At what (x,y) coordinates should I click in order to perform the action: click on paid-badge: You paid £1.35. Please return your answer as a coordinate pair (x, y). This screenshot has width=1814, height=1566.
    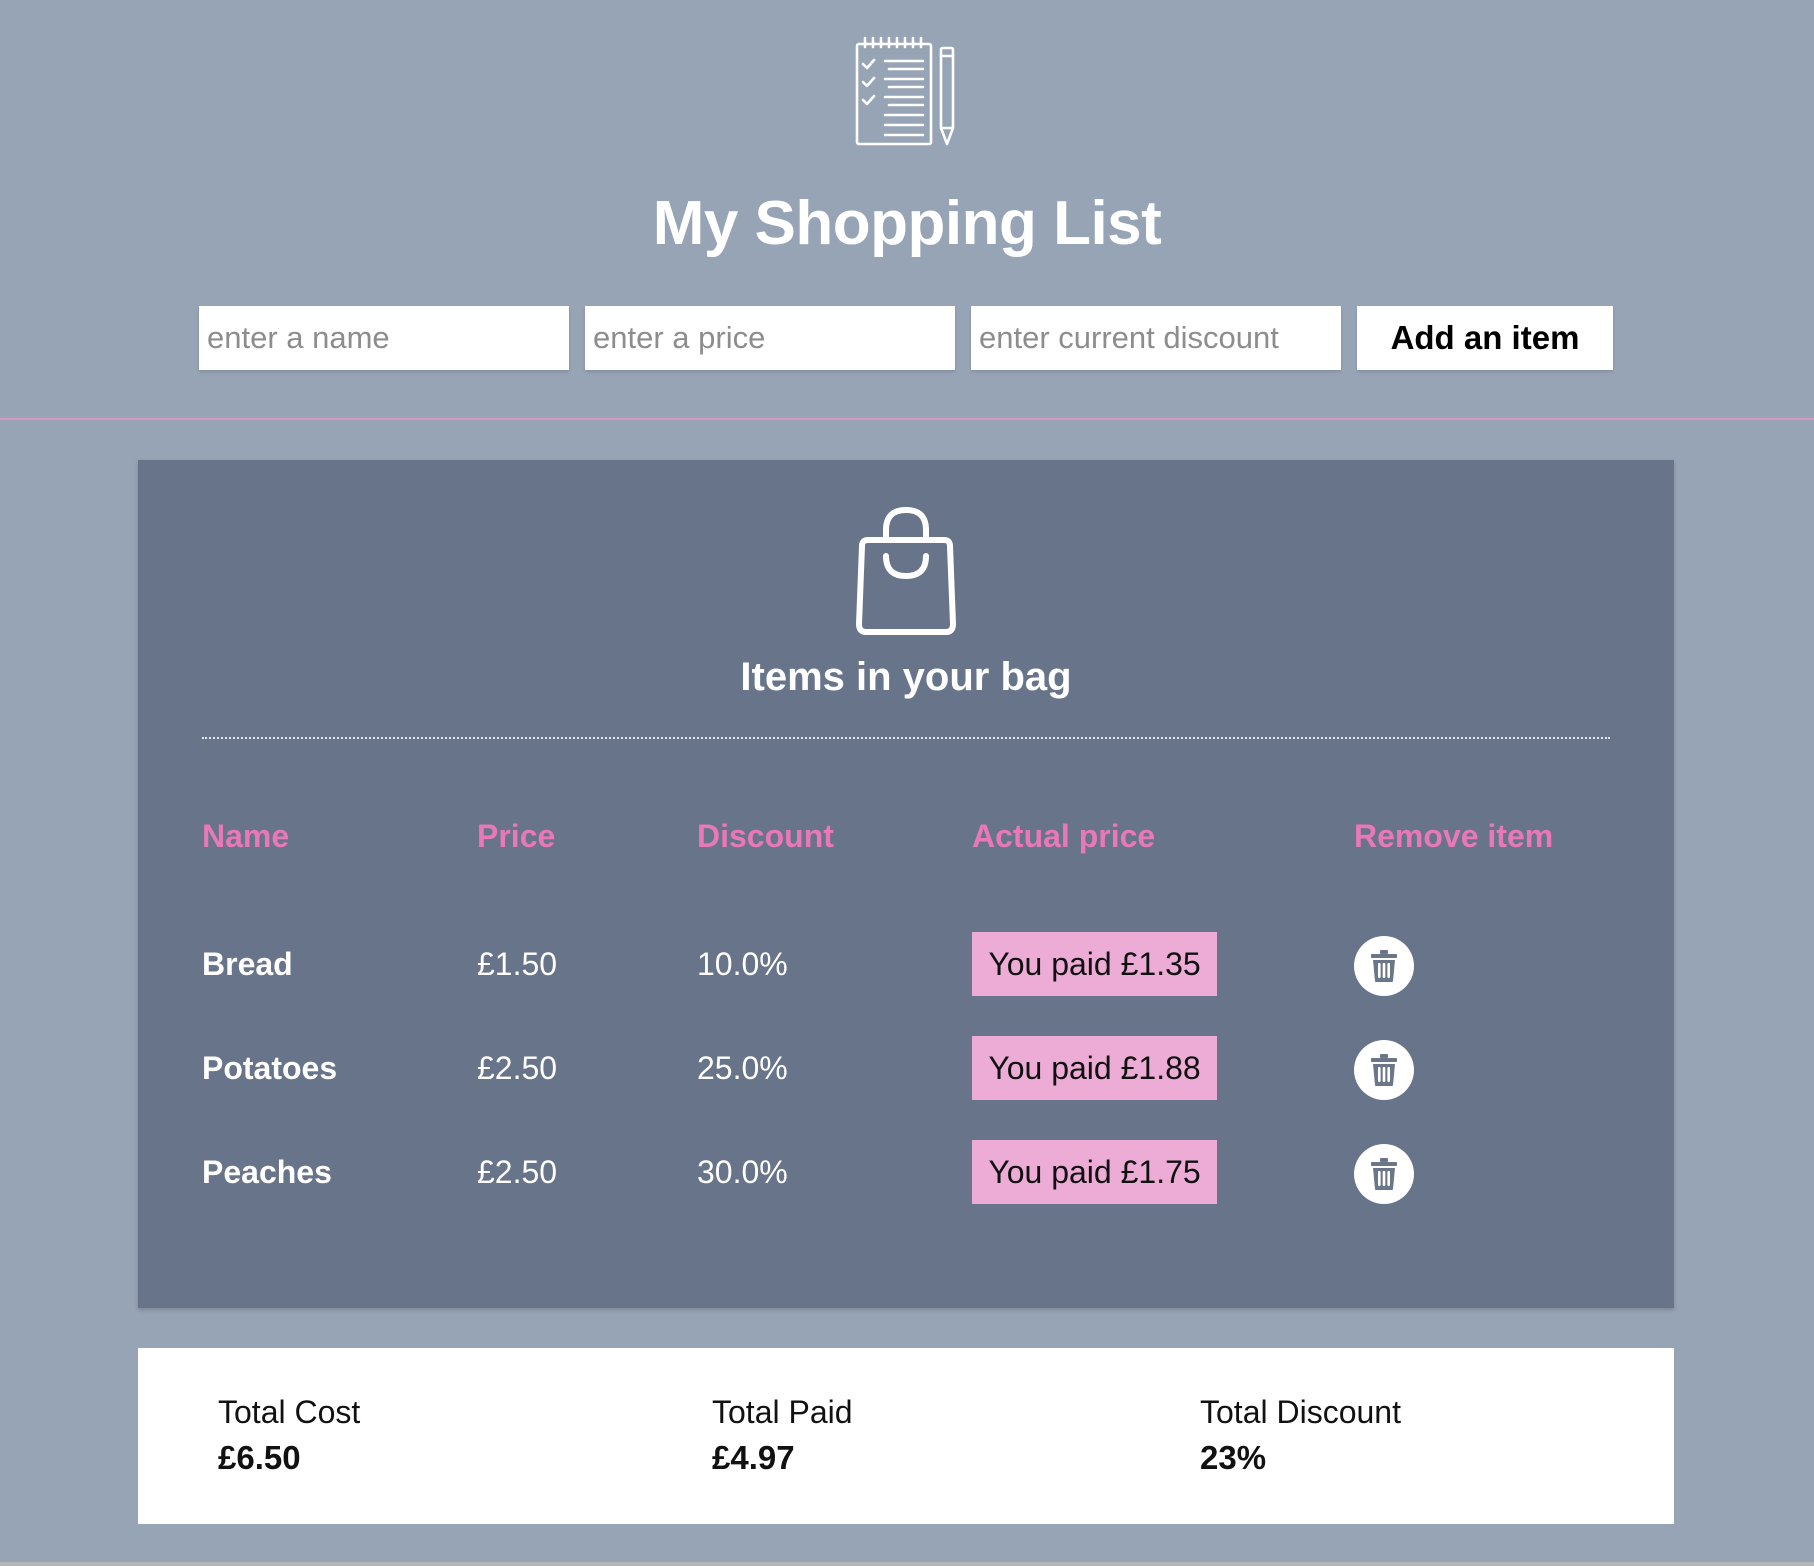
    Looking at the image, I should click on (1094, 964).